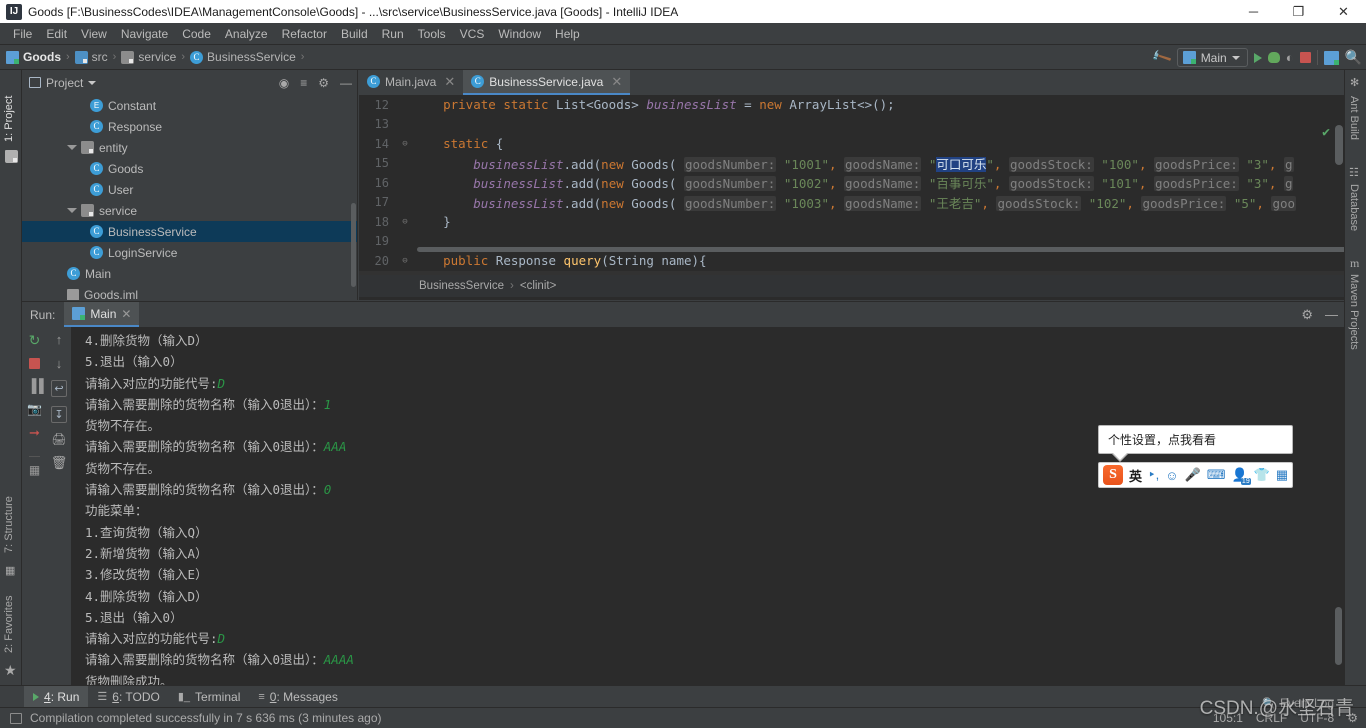 Image resolution: width=1366 pixels, height=728 pixels. What do you see at coordinates (393, 34) in the screenshot?
I see `menu-run: Run` at bounding box center [393, 34].